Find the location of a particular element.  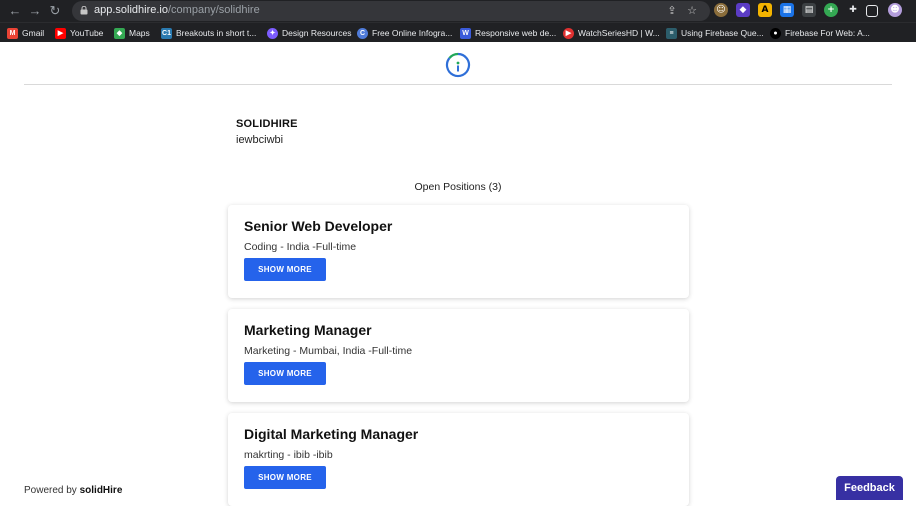

youtube-icon: ▶ is located at coordinates (60, 33).